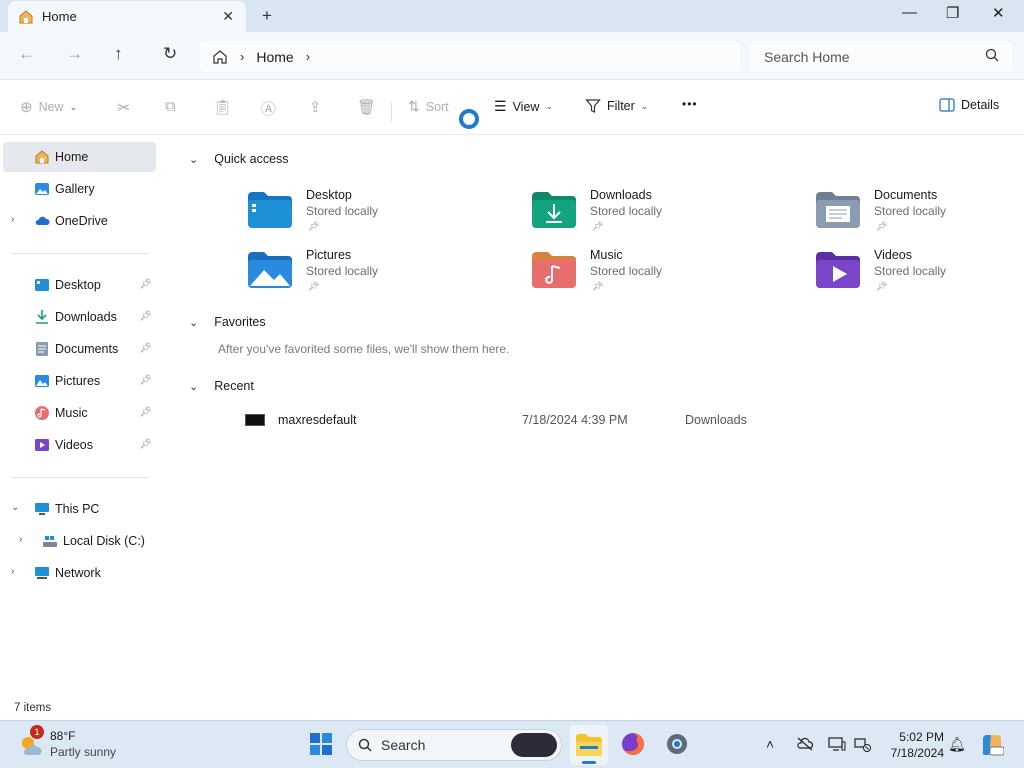  I want to click on sidebar-item-network: › Network, so click(79, 573).